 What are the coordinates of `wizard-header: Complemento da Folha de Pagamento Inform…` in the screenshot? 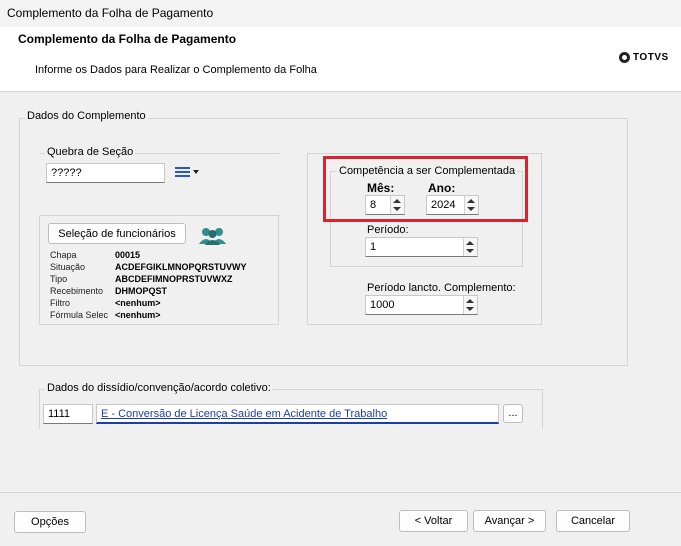 It's located at (340, 59).